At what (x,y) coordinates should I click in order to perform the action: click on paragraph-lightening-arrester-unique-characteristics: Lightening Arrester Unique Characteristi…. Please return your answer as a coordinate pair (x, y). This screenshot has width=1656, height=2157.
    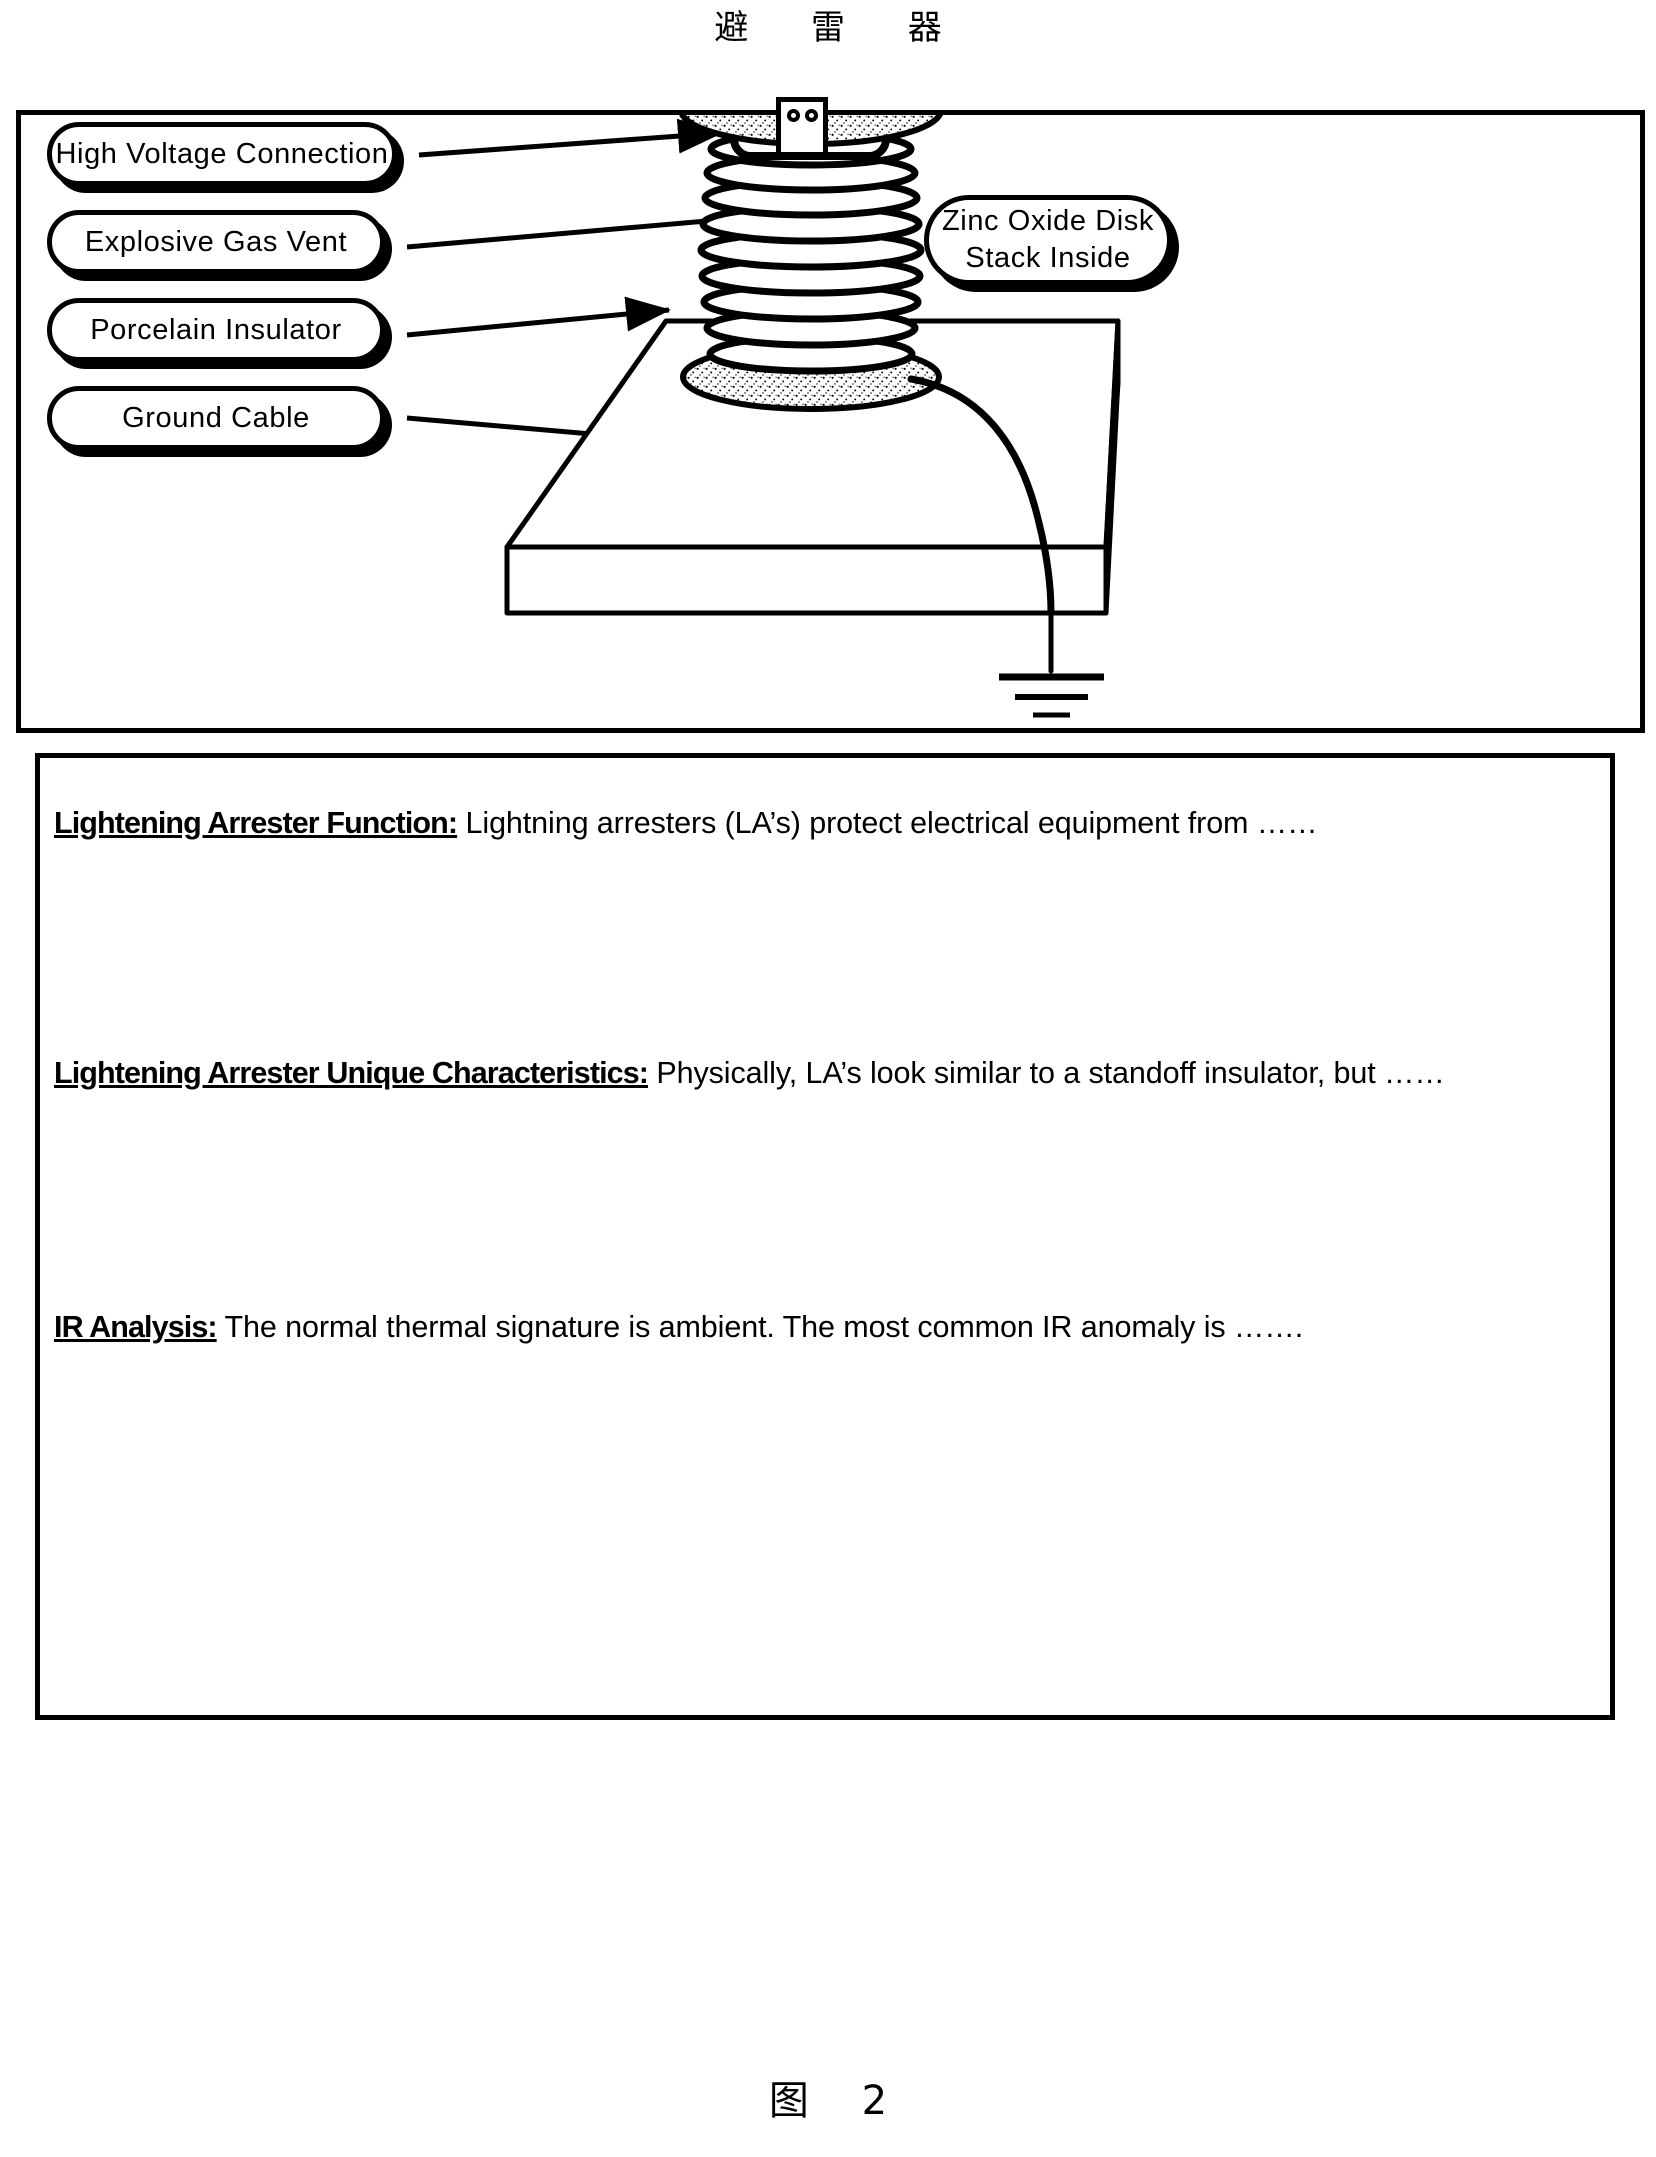
    Looking at the image, I should click on (794, 1073).